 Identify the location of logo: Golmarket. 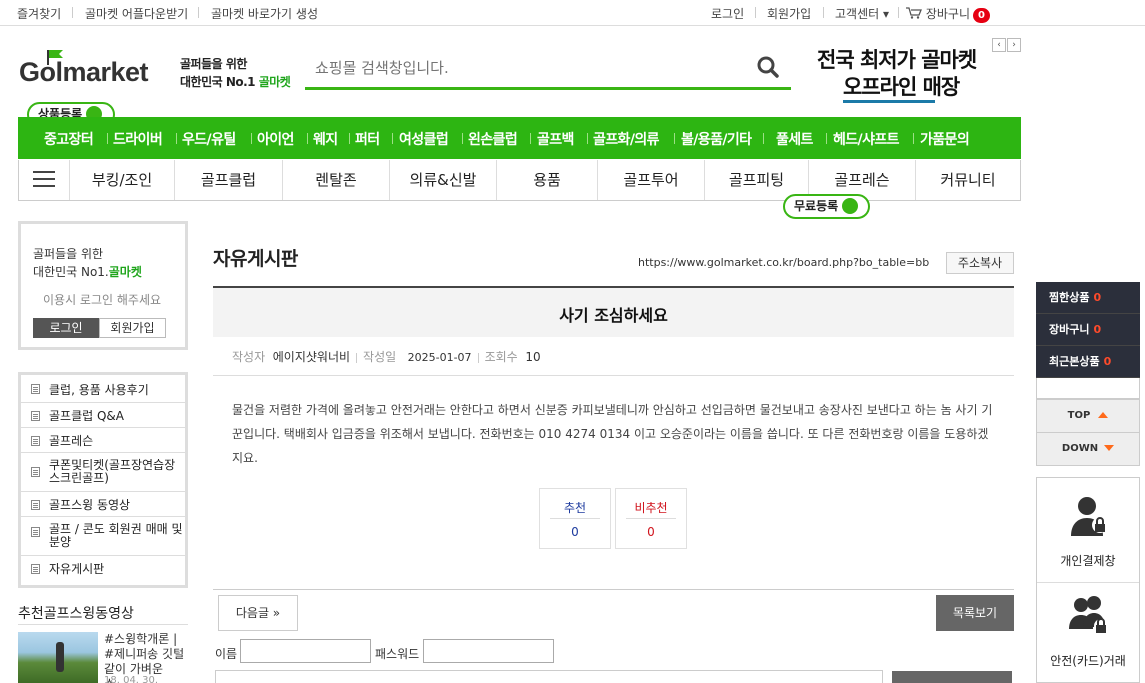
(99, 70).